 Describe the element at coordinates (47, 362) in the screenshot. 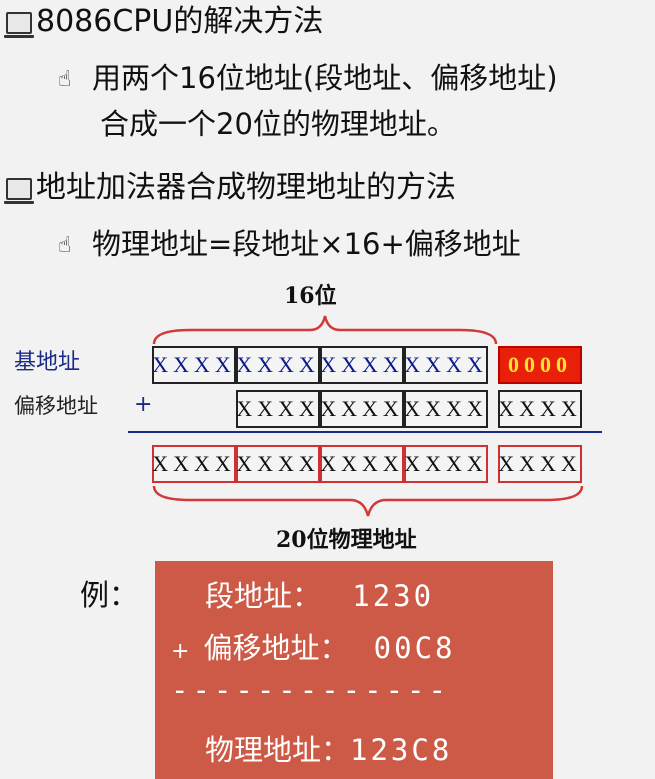

I see `base-address-label: 基地址` at that location.